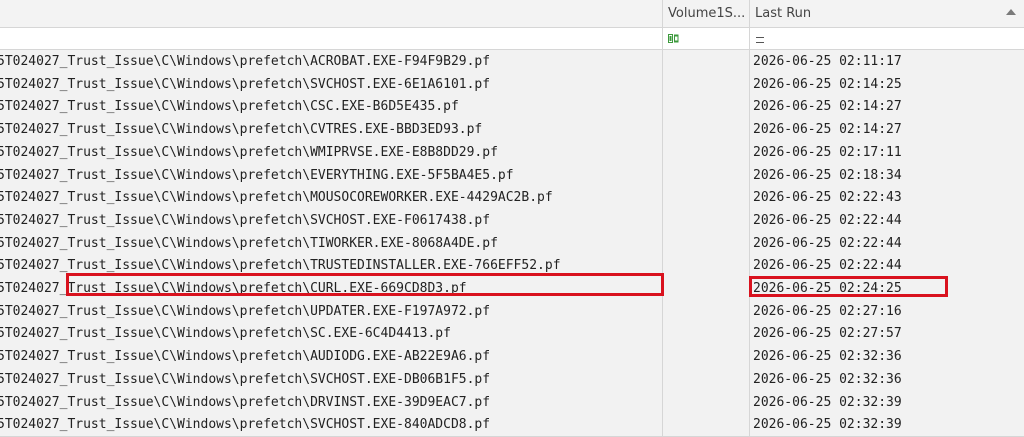  I want to click on cell-last-run: 2026-06-25 02:27:57, so click(886, 334).